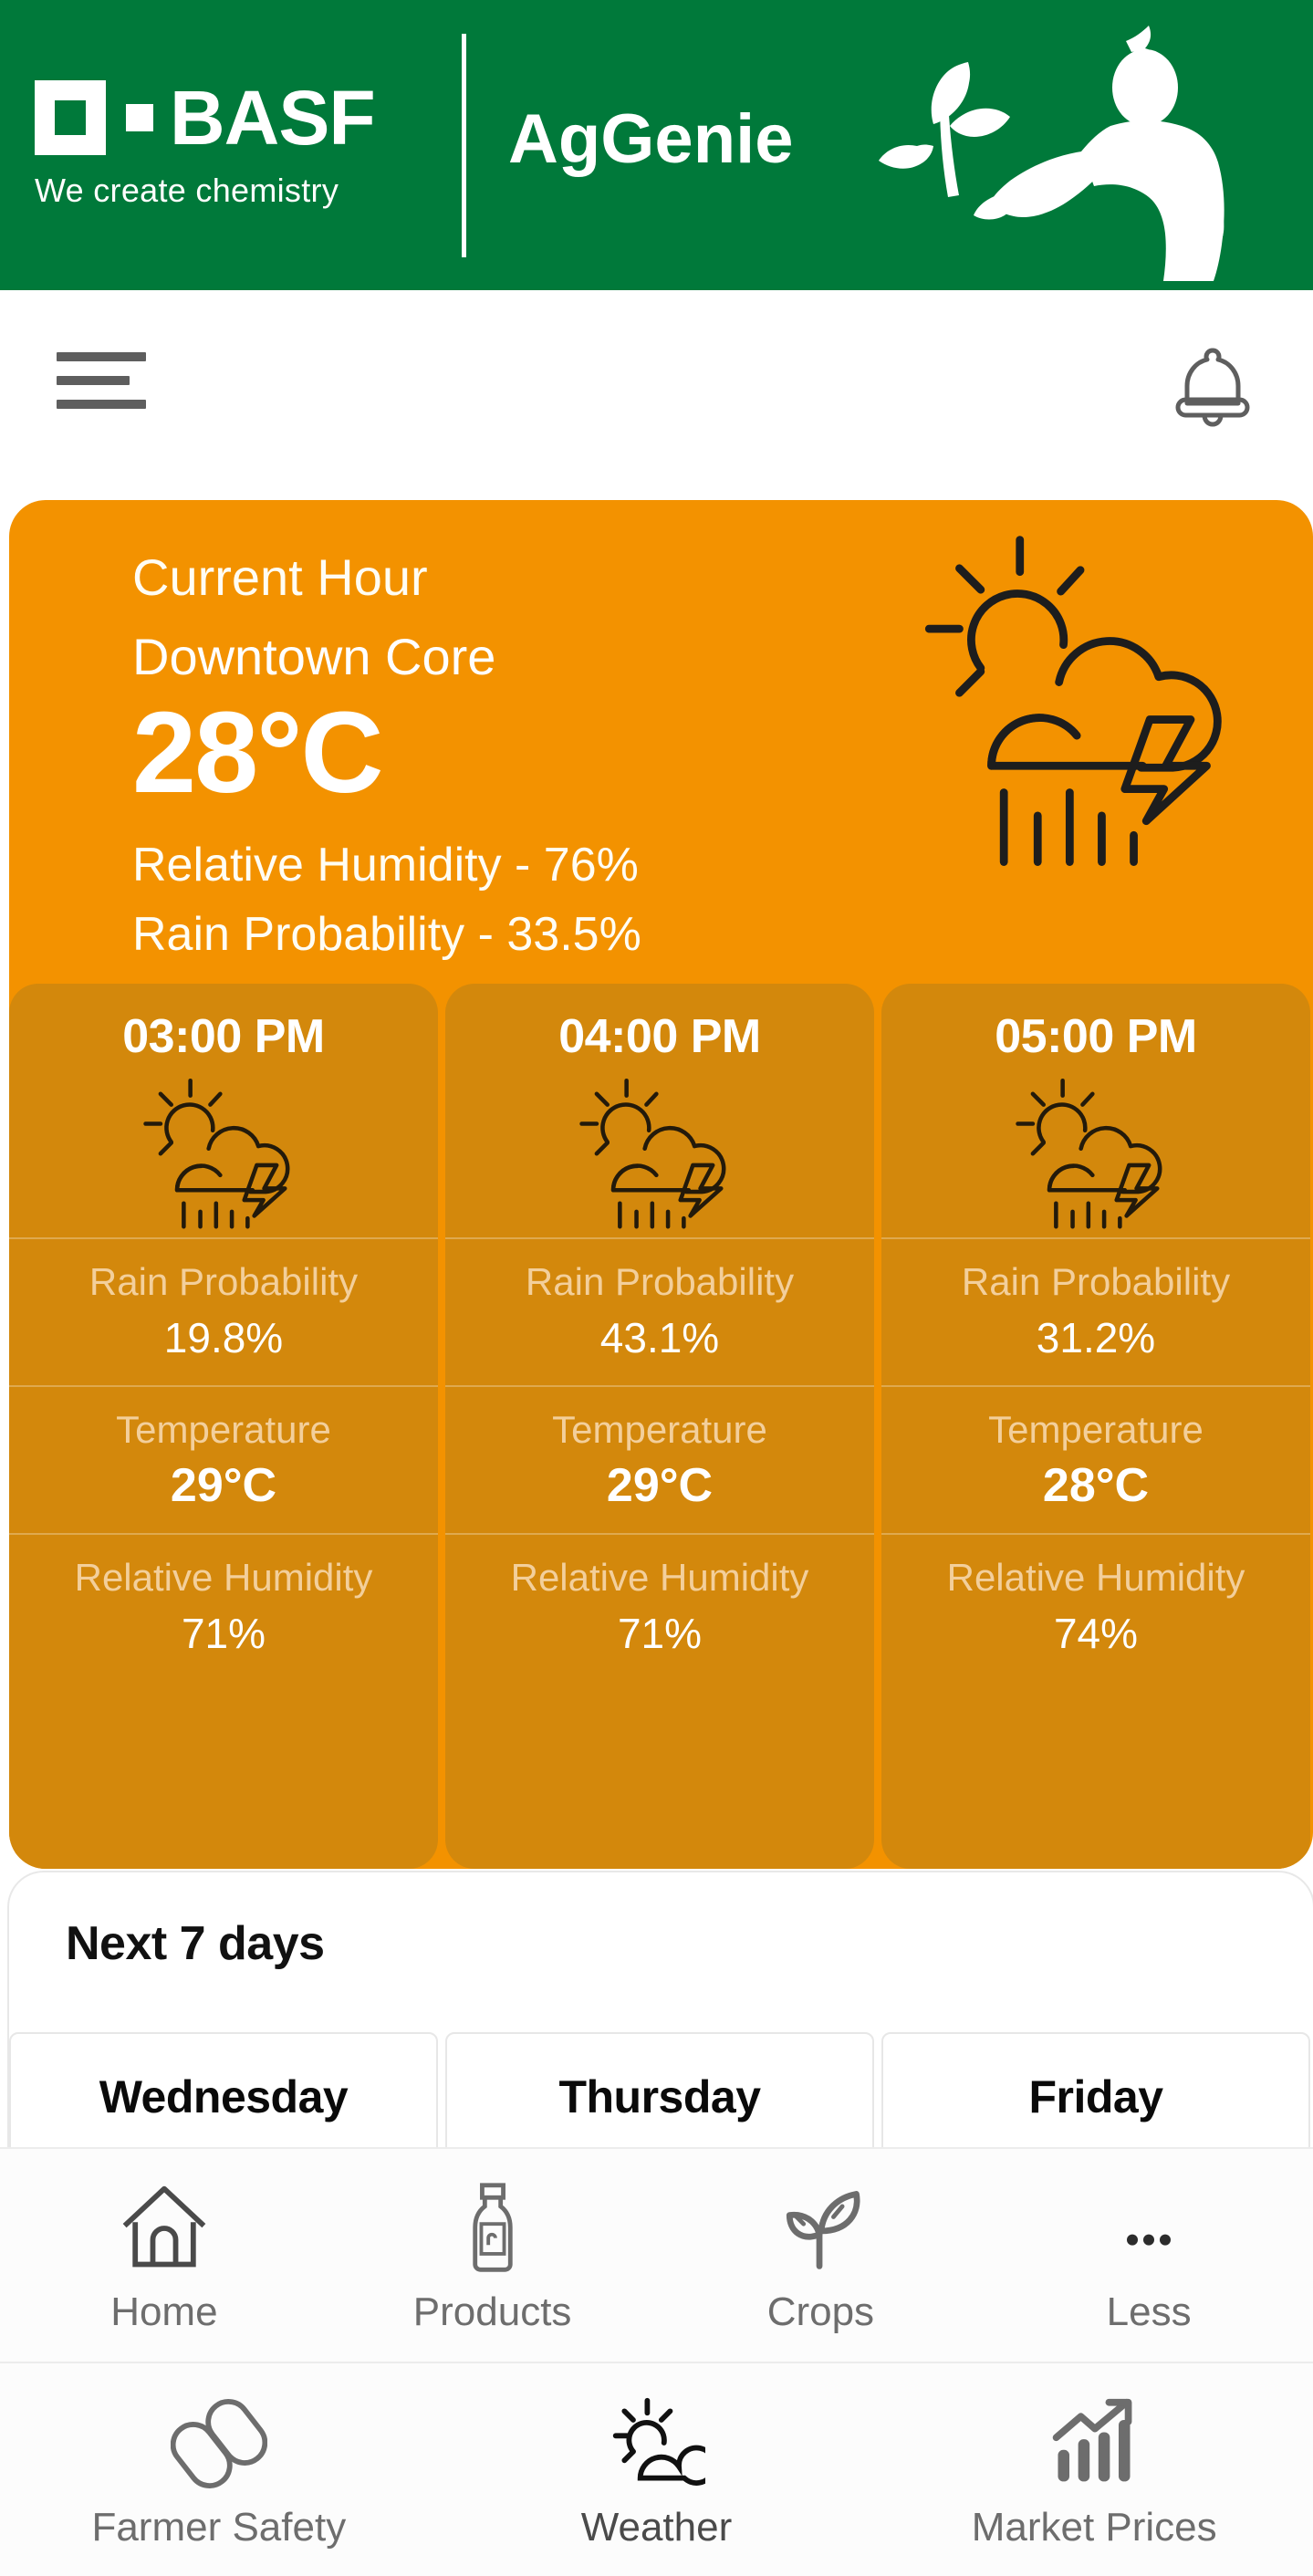 The width and height of the screenshot is (1313, 2576). Describe the element at coordinates (195, 1943) in the screenshot. I see `next-7-days-title: Next 7 days` at that location.